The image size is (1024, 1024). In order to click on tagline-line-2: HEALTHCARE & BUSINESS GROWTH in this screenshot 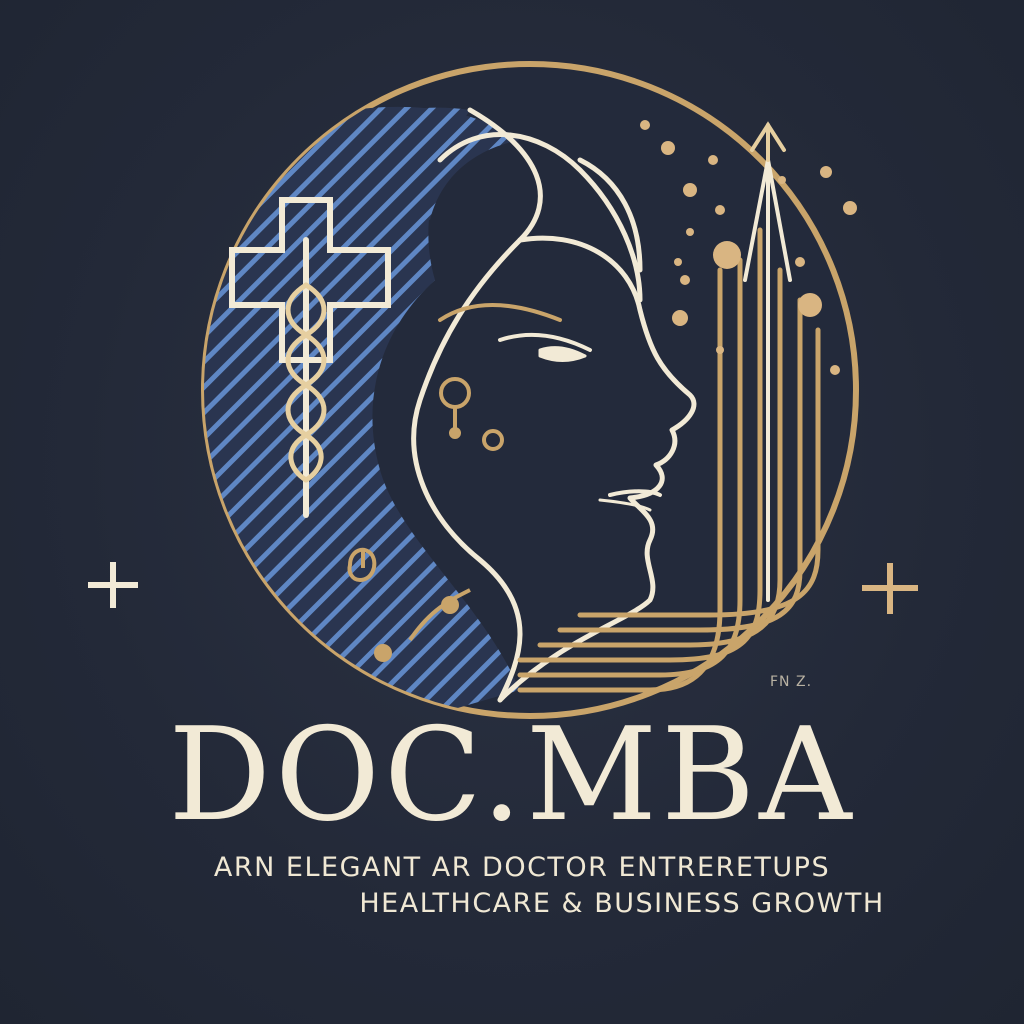, I will do `click(622, 903)`.